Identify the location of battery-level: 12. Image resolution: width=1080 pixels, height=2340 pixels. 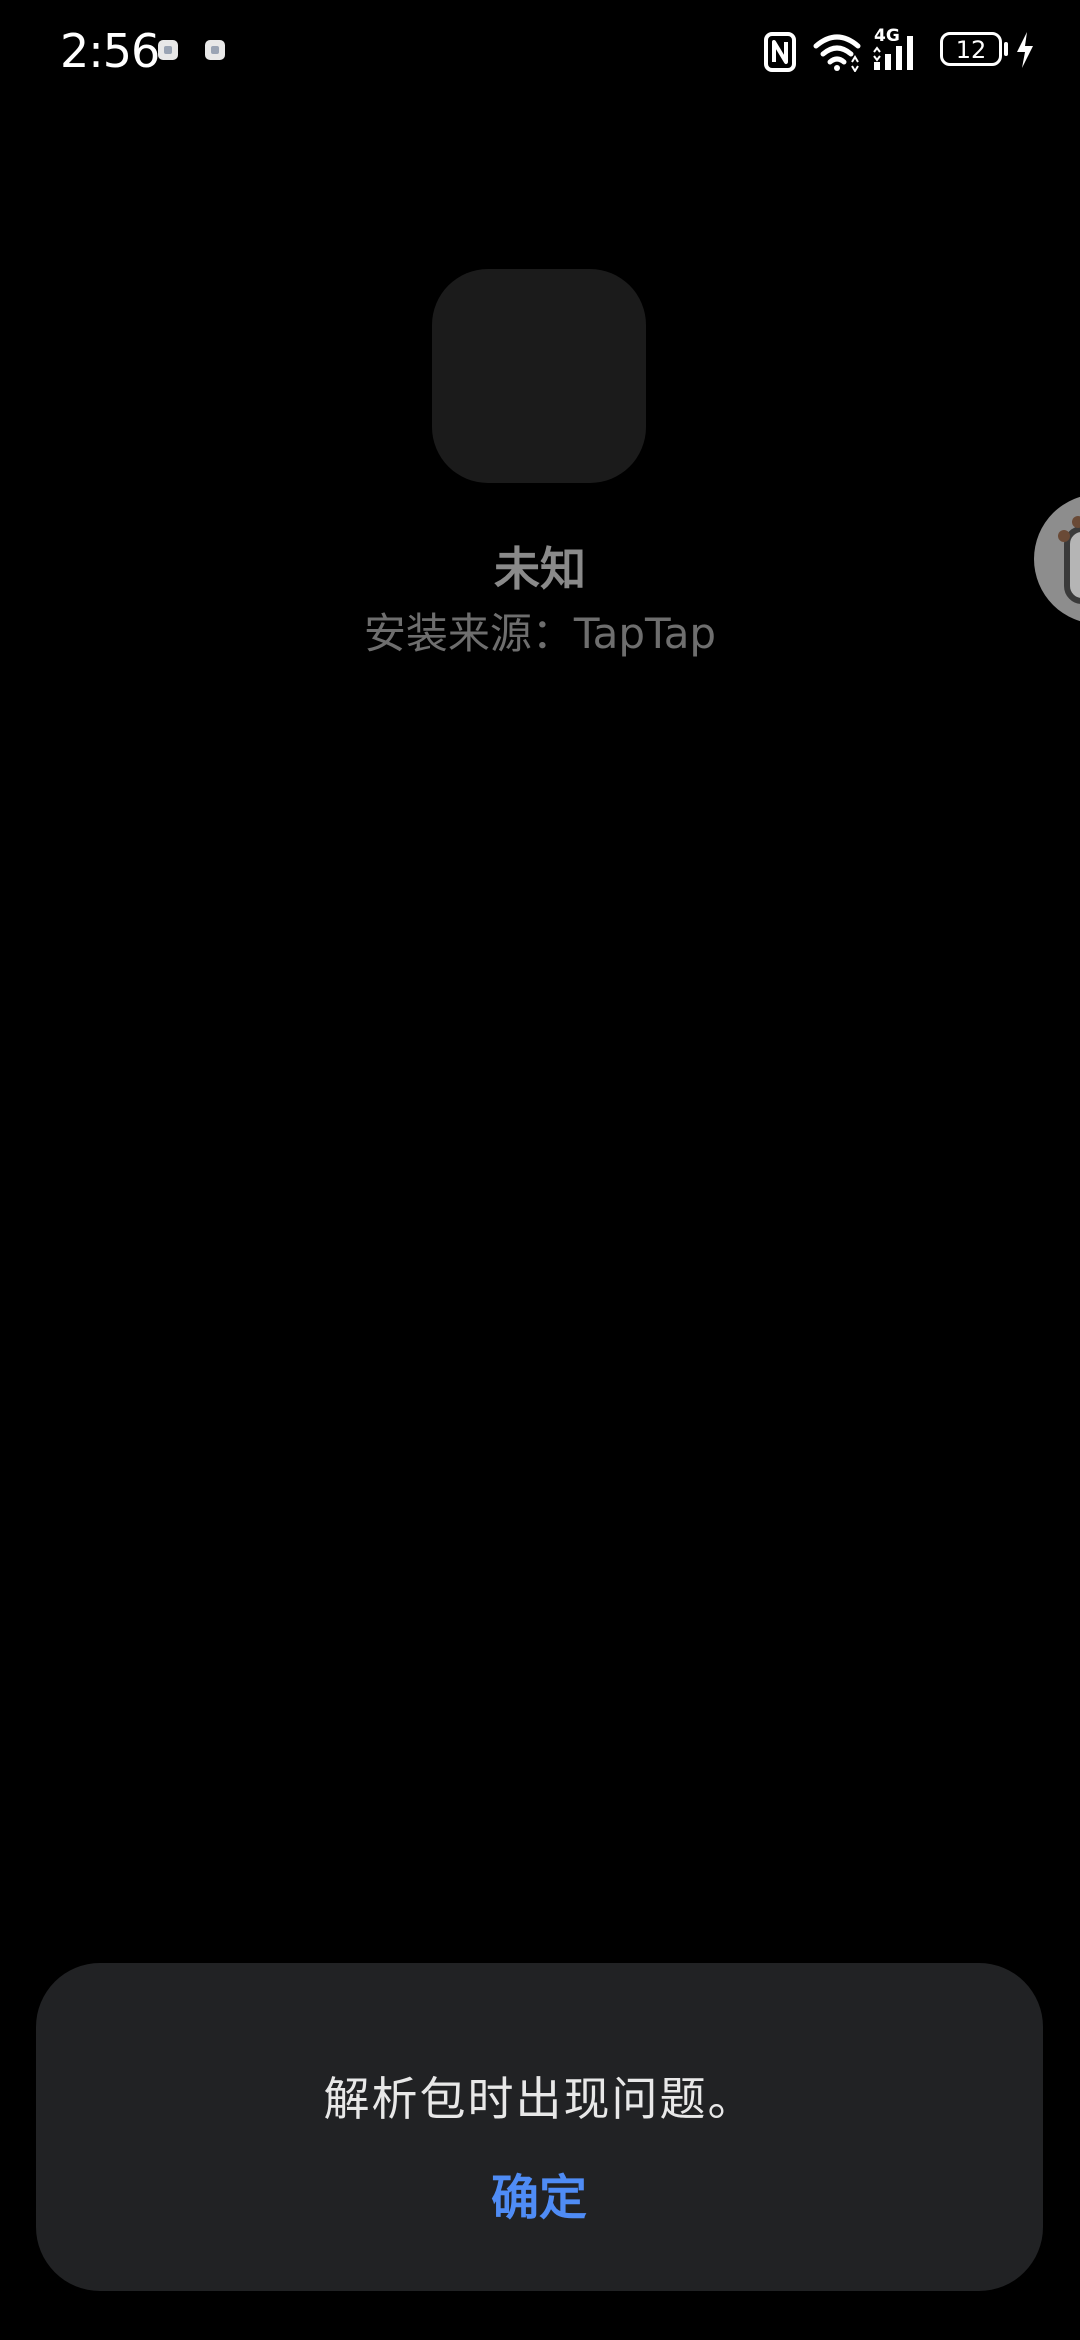
(971, 50).